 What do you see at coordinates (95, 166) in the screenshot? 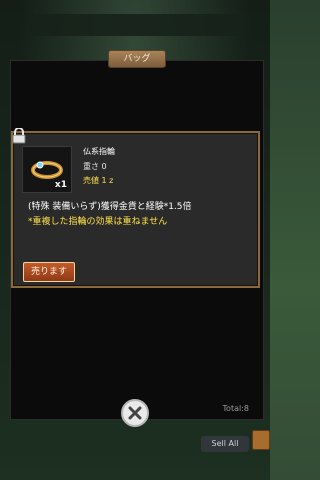
I see `item-weight: 重さ 0` at bounding box center [95, 166].